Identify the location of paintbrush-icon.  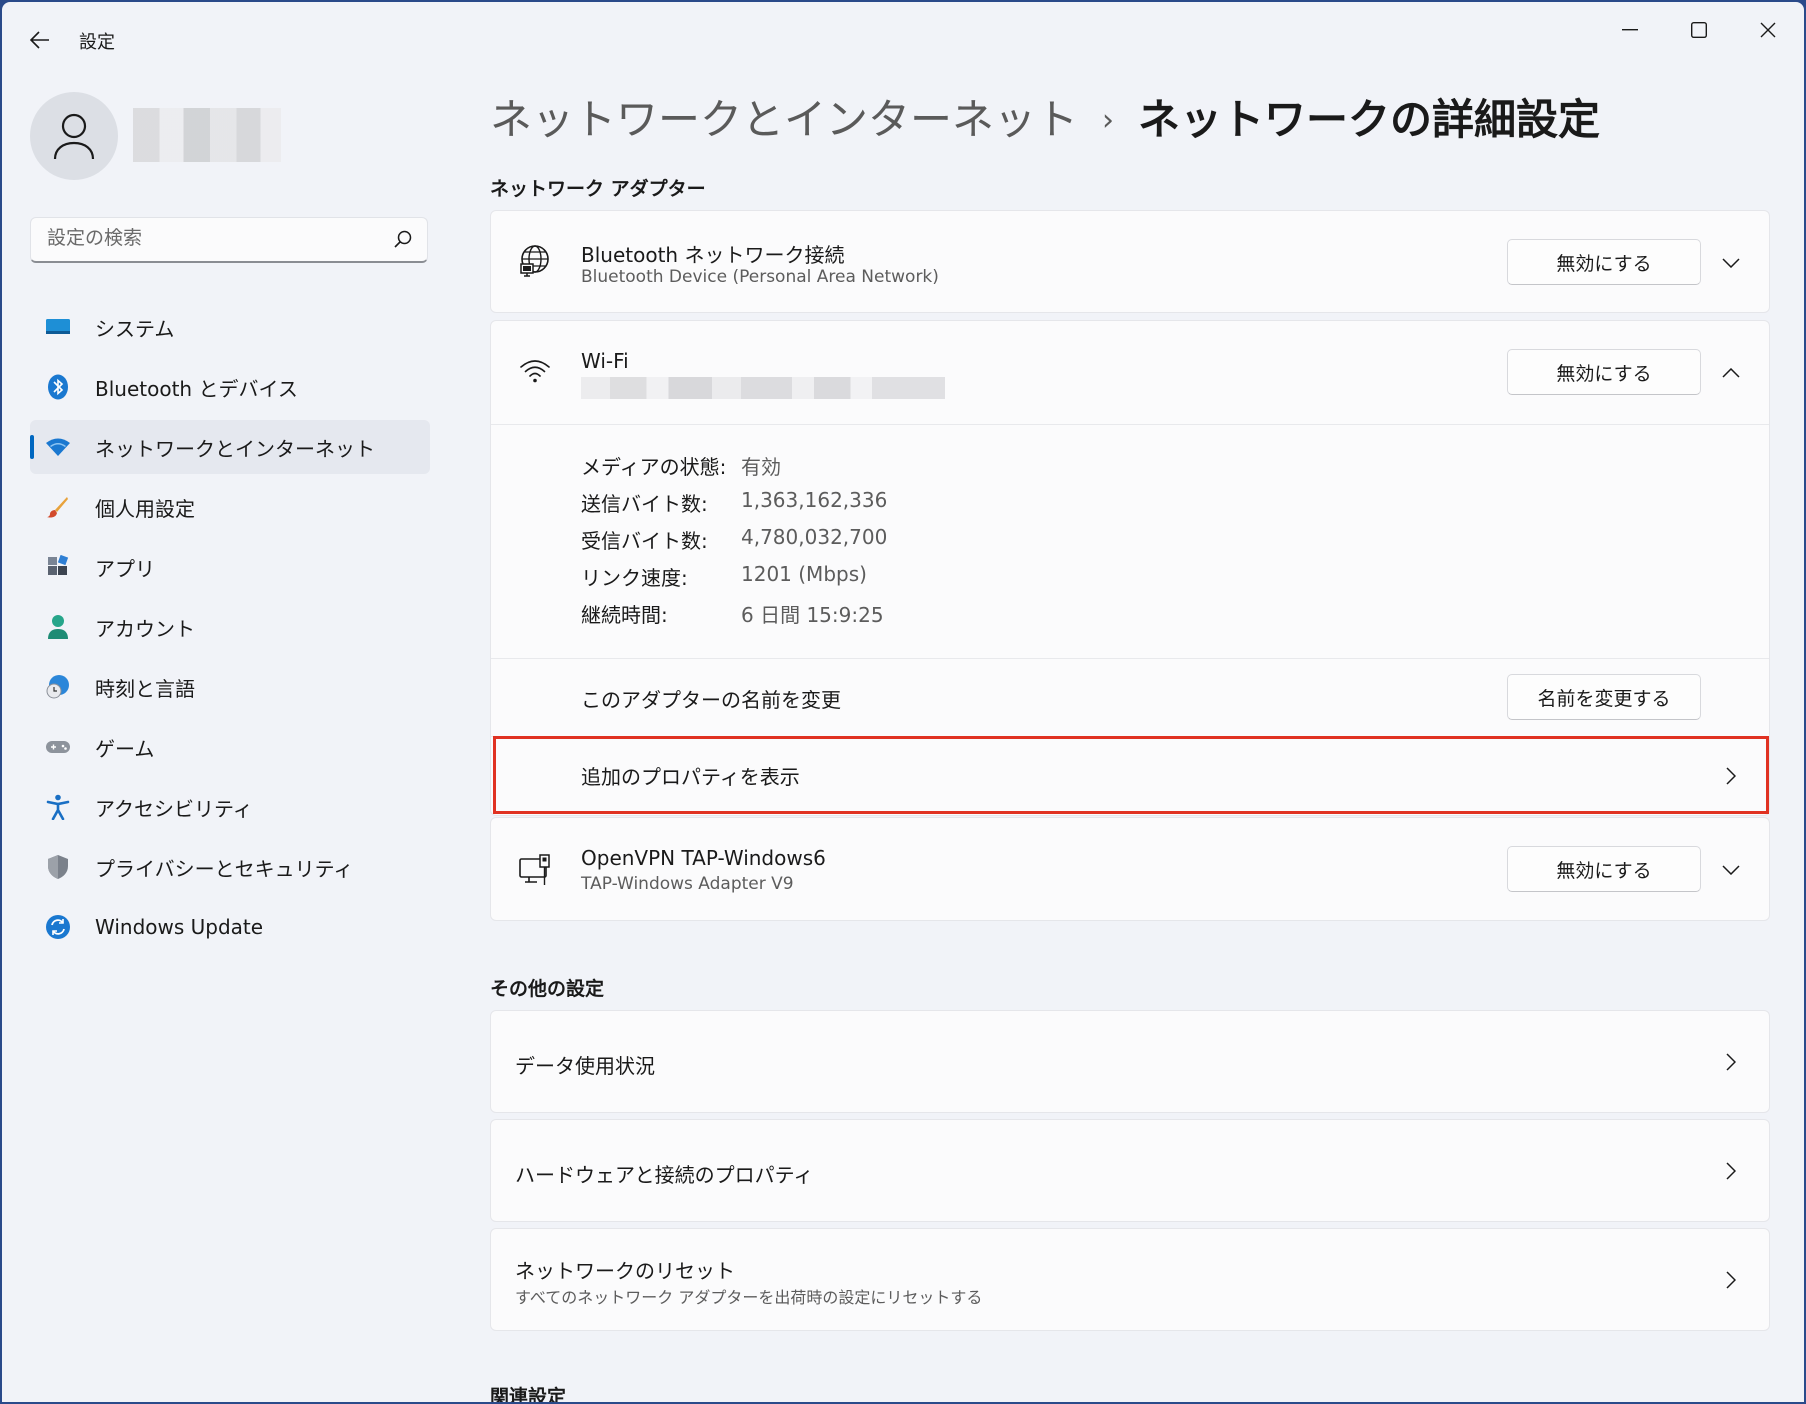
(58, 507).